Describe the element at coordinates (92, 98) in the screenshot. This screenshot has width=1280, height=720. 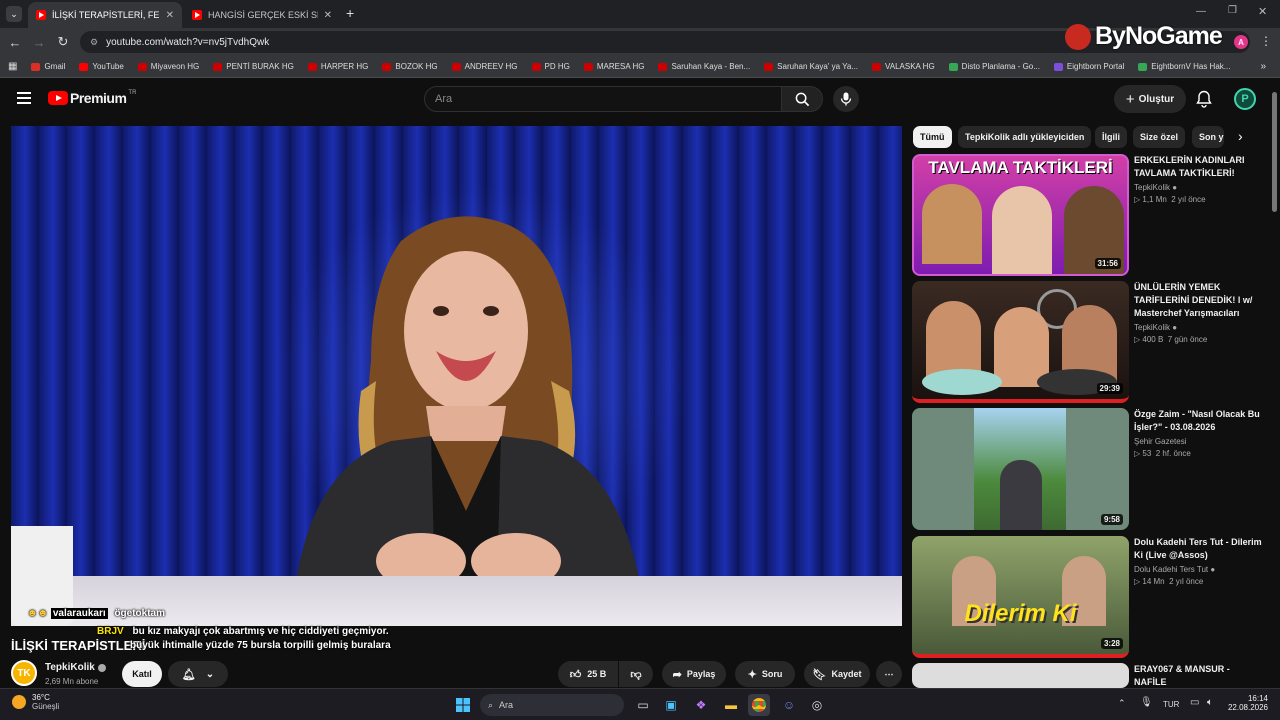
I see `youtube-logo: Premium TR` at that location.